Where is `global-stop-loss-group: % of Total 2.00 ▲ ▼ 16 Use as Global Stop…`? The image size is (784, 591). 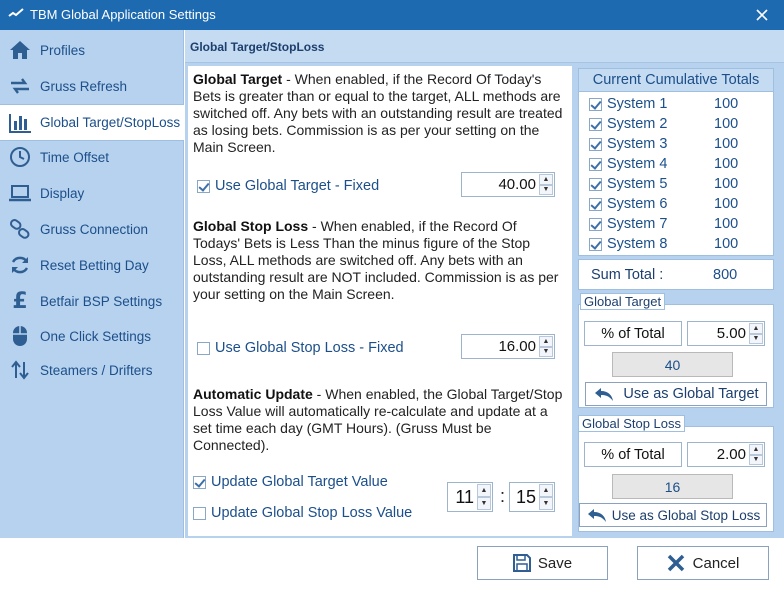
global-stop-loss-group: % of Total 2.00 ▲ ▼ 16 Use as Global Stop… is located at coordinates (676, 479).